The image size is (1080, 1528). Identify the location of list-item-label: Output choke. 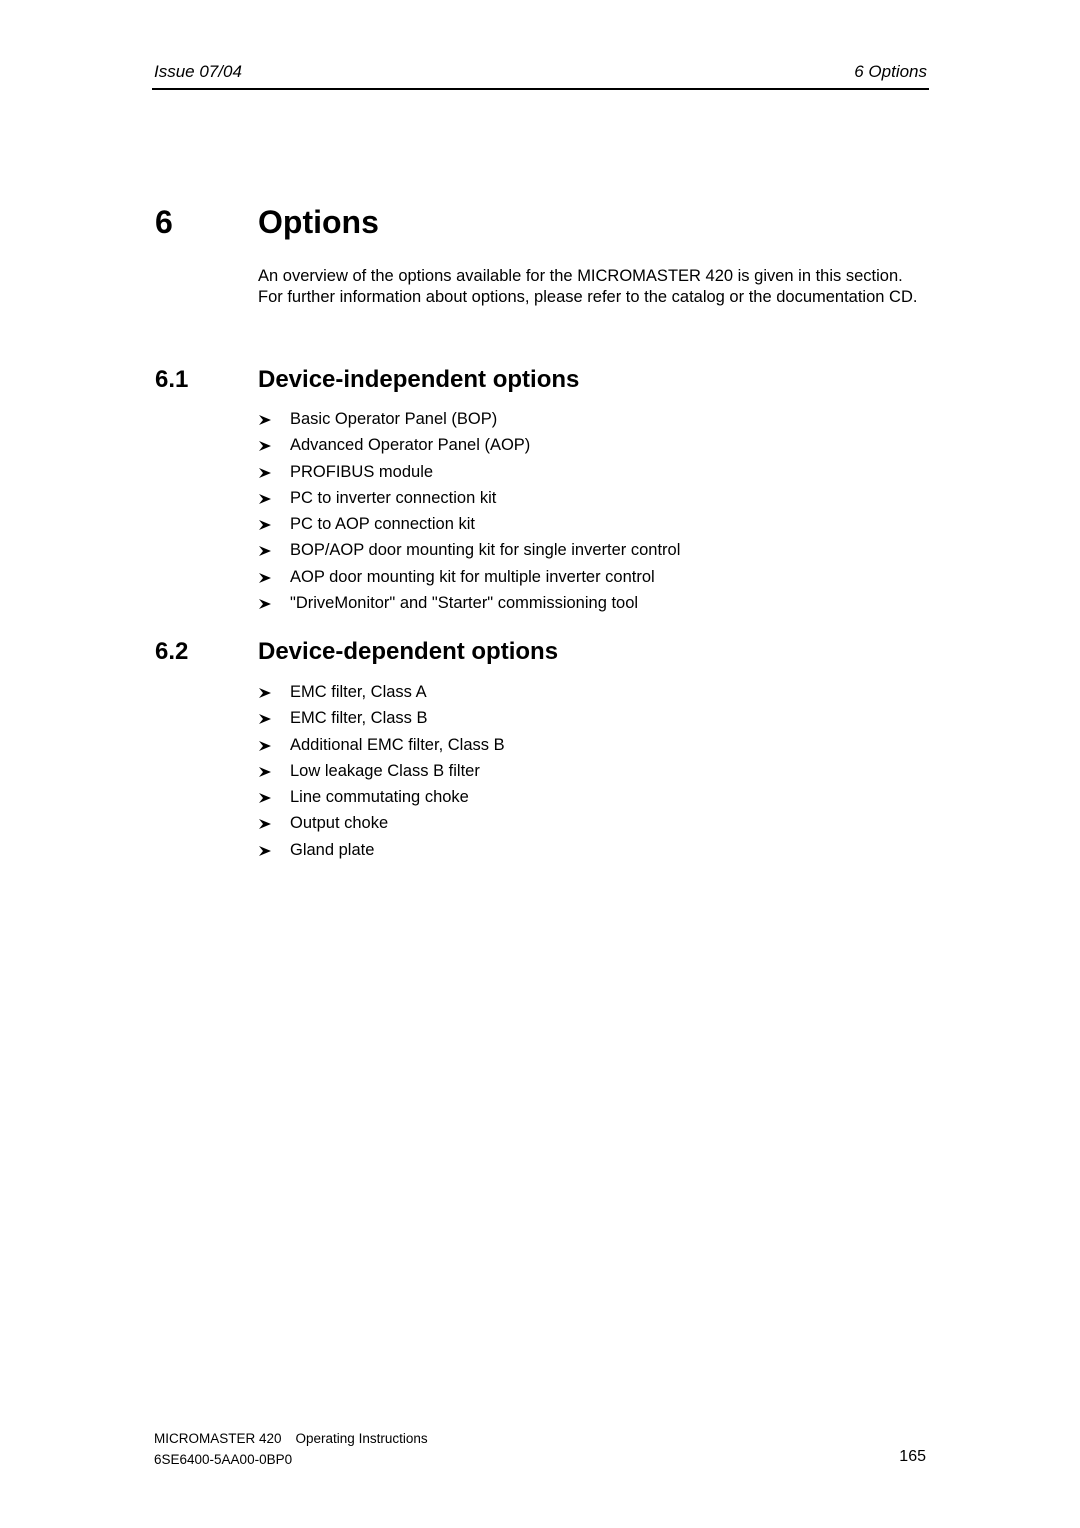
(339, 823).